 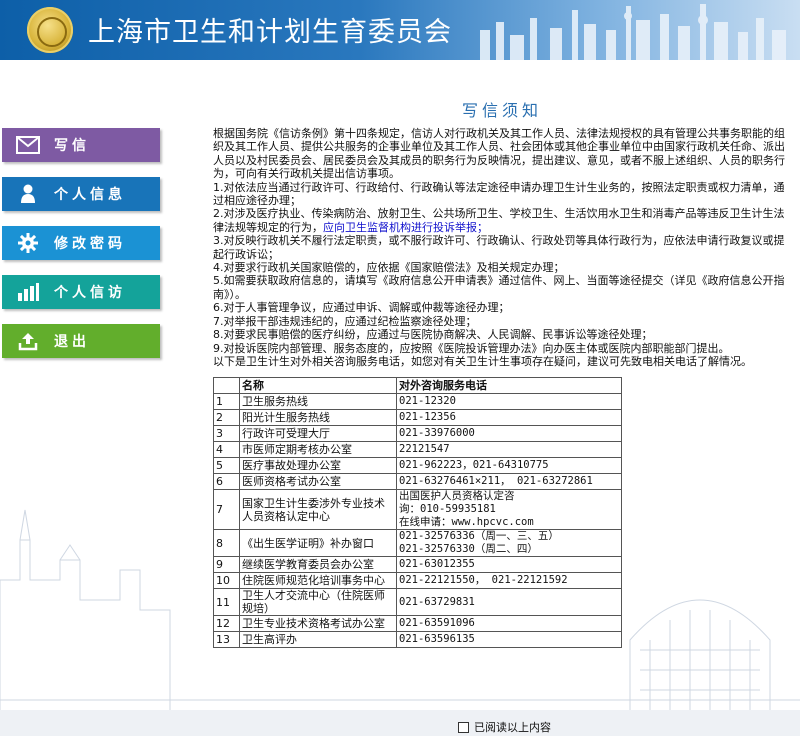 I want to click on table-row: 1 卫生服务热线 021-12320, so click(x=417, y=401).